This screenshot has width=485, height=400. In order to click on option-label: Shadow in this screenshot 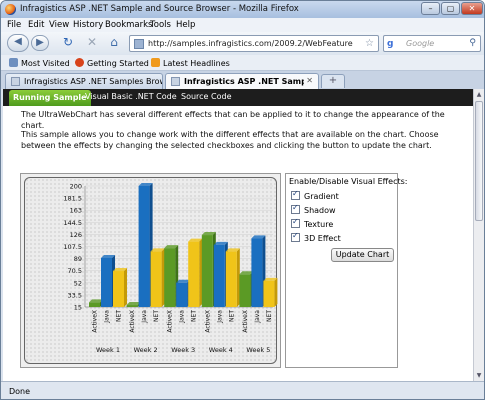, I will do `click(320, 210)`.